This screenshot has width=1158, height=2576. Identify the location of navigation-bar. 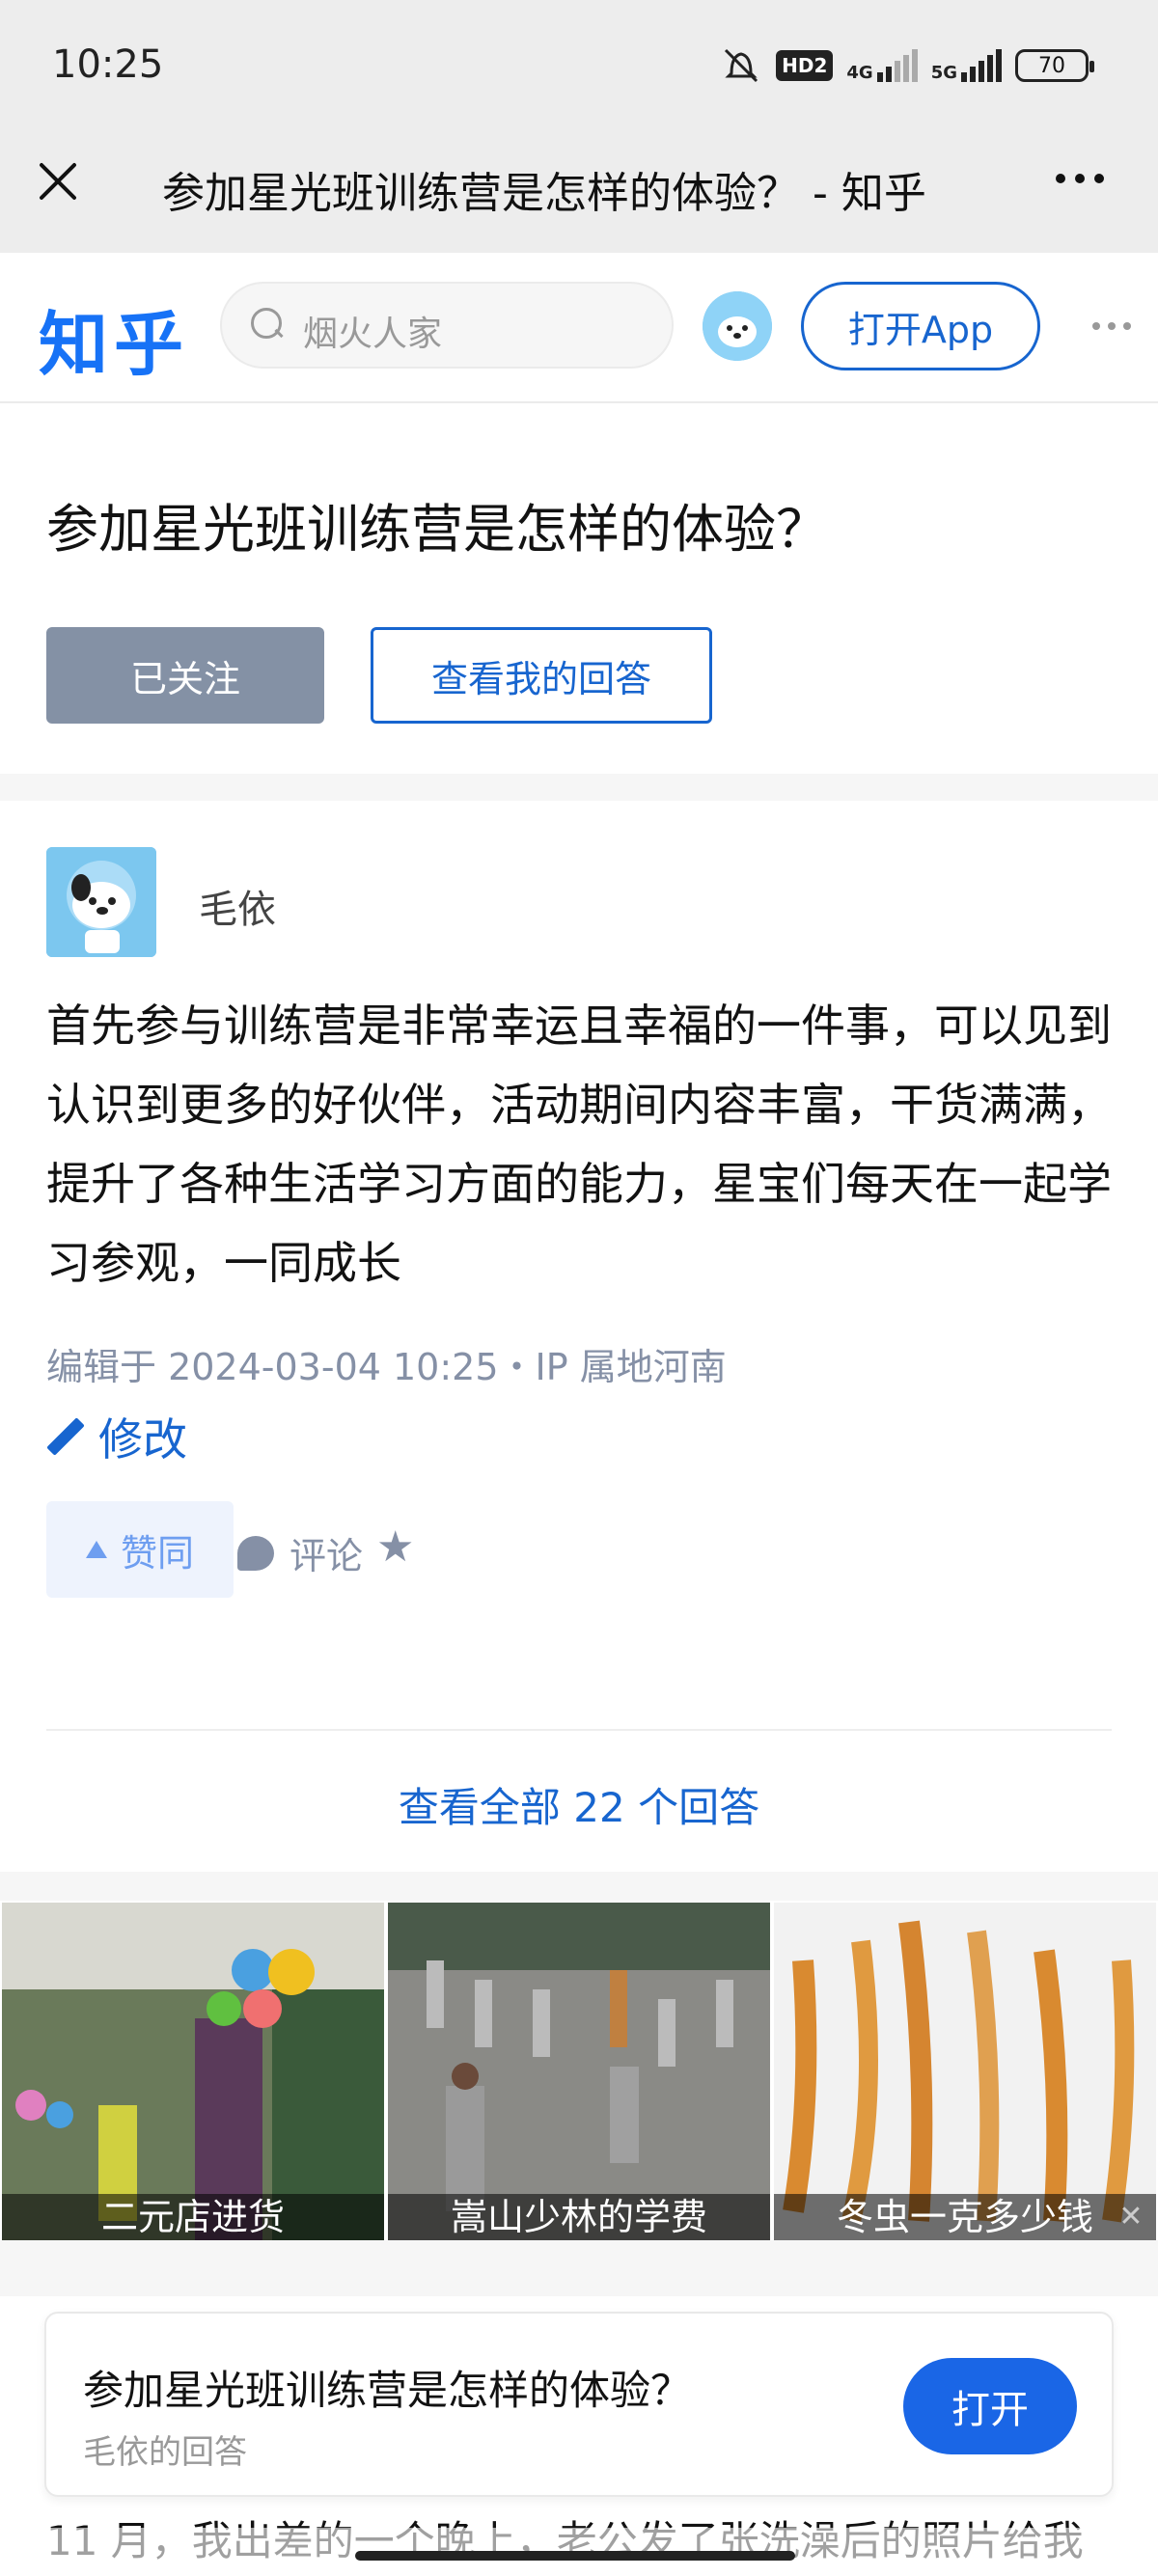
(579, 2552).